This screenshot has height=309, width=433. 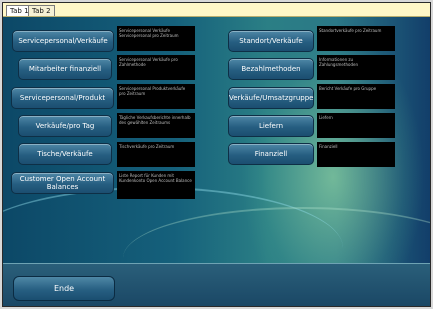 What do you see at coordinates (156, 67) in the screenshot?
I see `mitarbeiter-finanziell-description: Servicepersonal Verkäufe pro Zahlmethode` at bounding box center [156, 67].